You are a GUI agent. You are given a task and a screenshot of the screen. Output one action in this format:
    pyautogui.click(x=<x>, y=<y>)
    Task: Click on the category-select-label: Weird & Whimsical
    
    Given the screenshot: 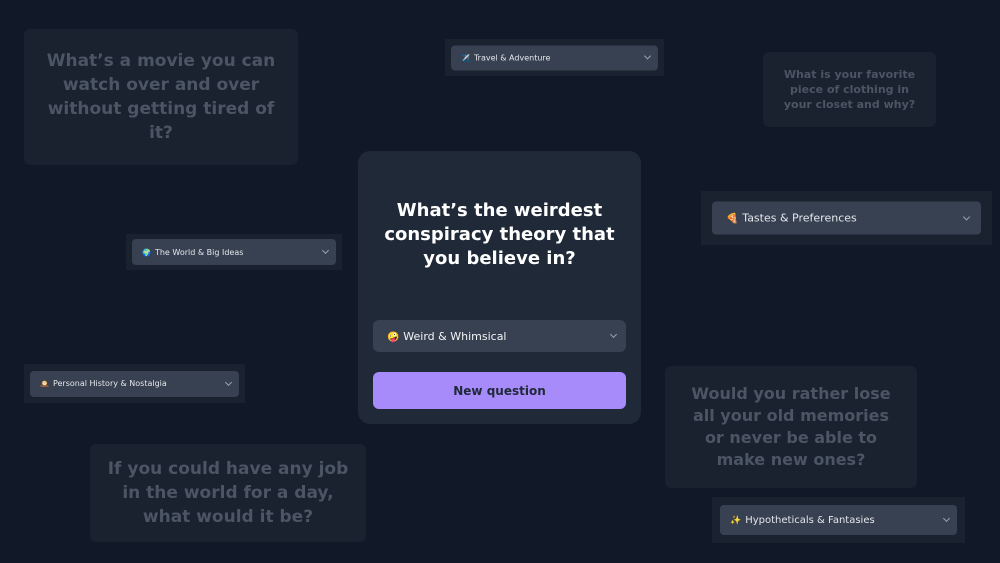 What is the action you would take?
    pyautogui.click(x=455, y=336)
    